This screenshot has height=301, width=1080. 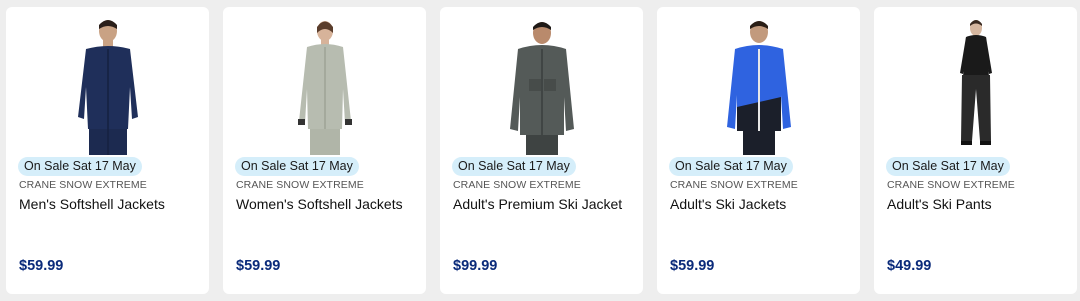 I want to click on product-title: Men's Softshell Jackets, so click(x=92, y=204).